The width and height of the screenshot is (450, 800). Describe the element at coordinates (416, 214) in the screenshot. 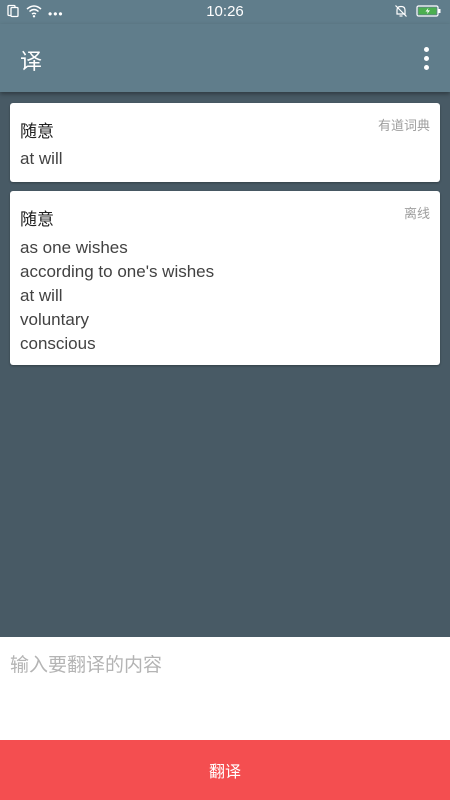

I see `card-source: 离线` at that location.